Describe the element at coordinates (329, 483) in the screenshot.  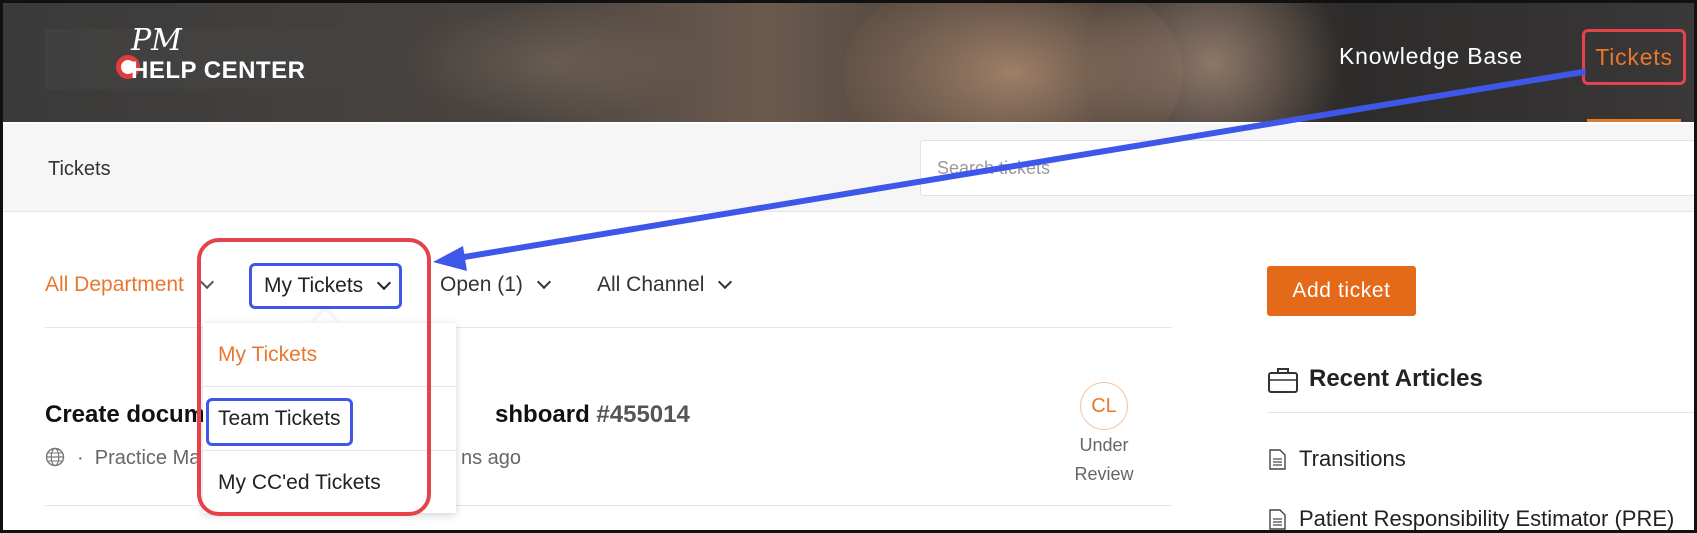
I see `menu-item-my-cced-tickets: My CC'ed Tickets` at that location.